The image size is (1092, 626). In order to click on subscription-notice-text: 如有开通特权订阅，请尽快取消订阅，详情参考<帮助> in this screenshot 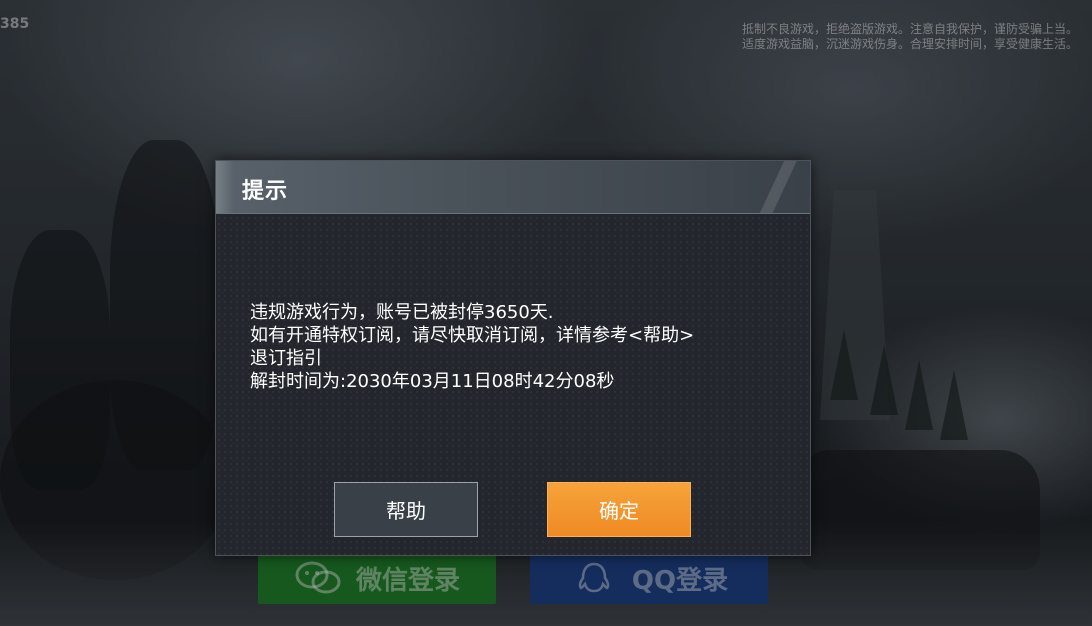, I will do `click(472, 335)`.